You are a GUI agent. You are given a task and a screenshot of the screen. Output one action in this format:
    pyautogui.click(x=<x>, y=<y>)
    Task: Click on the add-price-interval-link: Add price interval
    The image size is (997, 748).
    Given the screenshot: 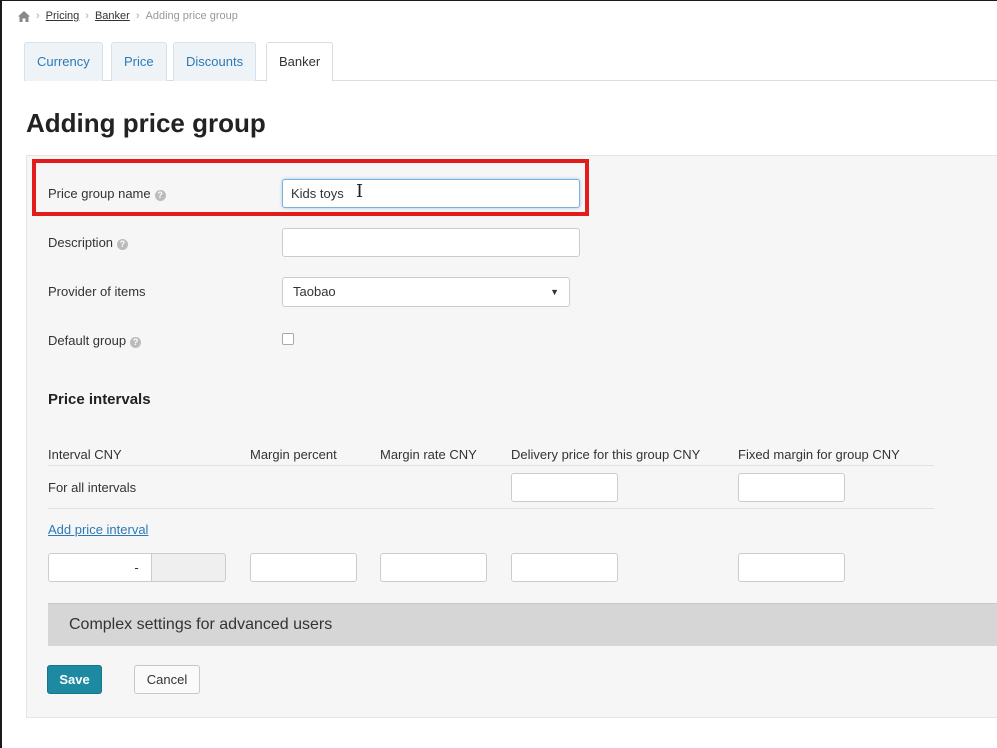 What is the action you would take?
    pyautogui.click(x=98, y=529)
    